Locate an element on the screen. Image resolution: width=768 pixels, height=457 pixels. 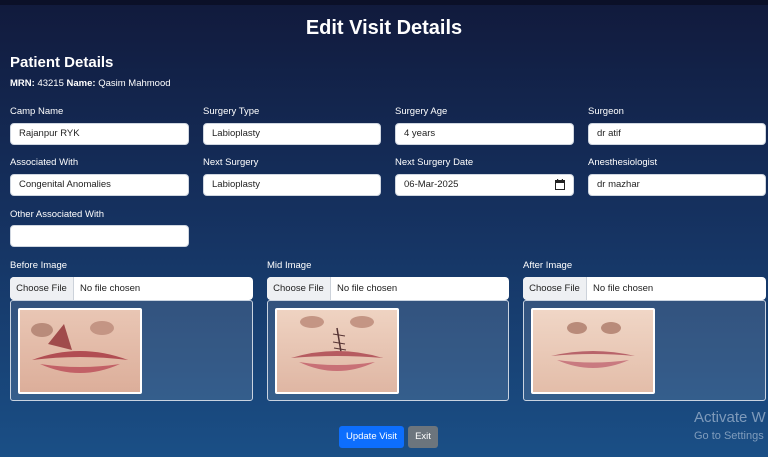
after-image-preview is located at coordinates (644, 350).